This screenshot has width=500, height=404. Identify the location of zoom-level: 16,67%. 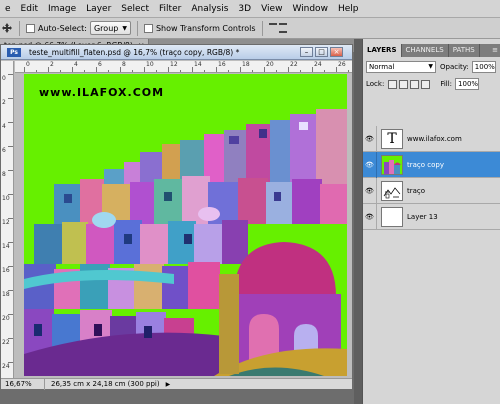
(23, 384).